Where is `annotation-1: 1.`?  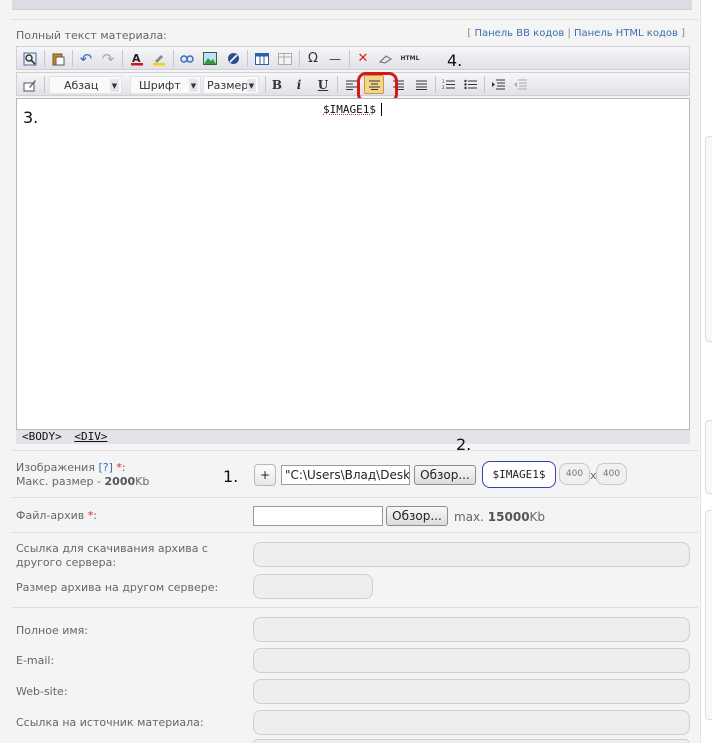 annotation-1: 1. is located at coordinates (231, 476).